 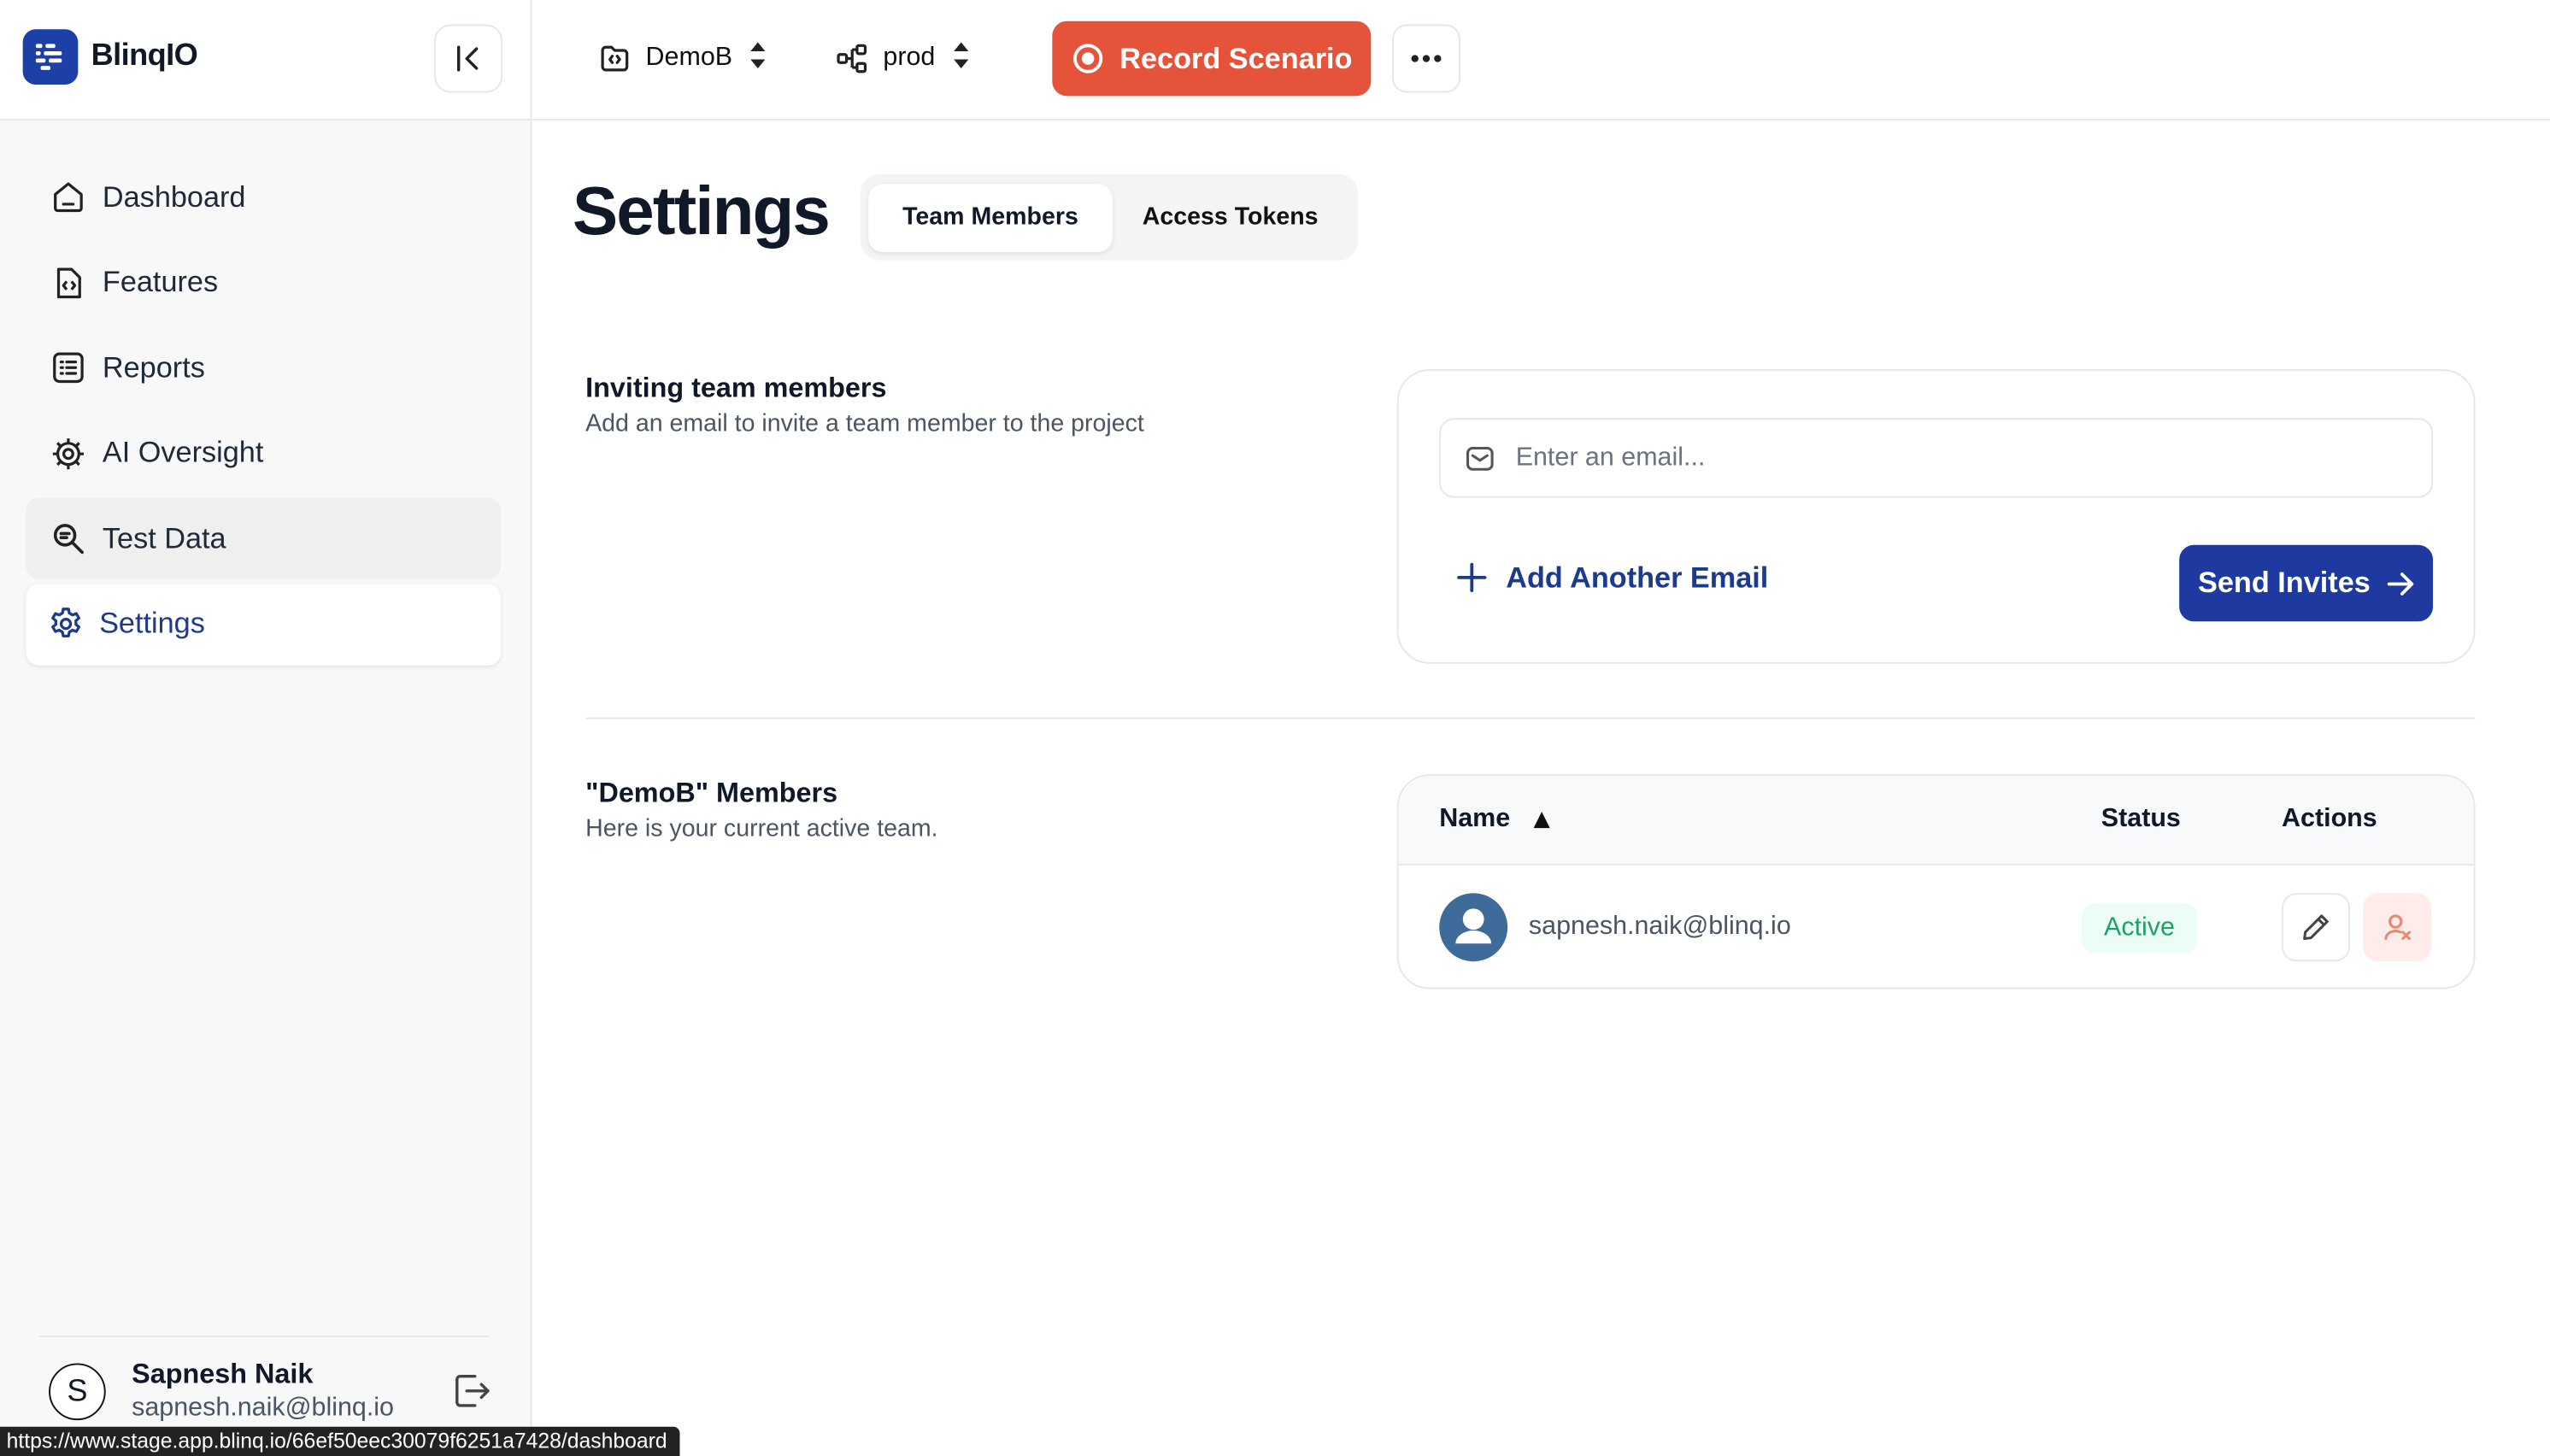 I want to click on logout-button, so click(x=471, y=1391).